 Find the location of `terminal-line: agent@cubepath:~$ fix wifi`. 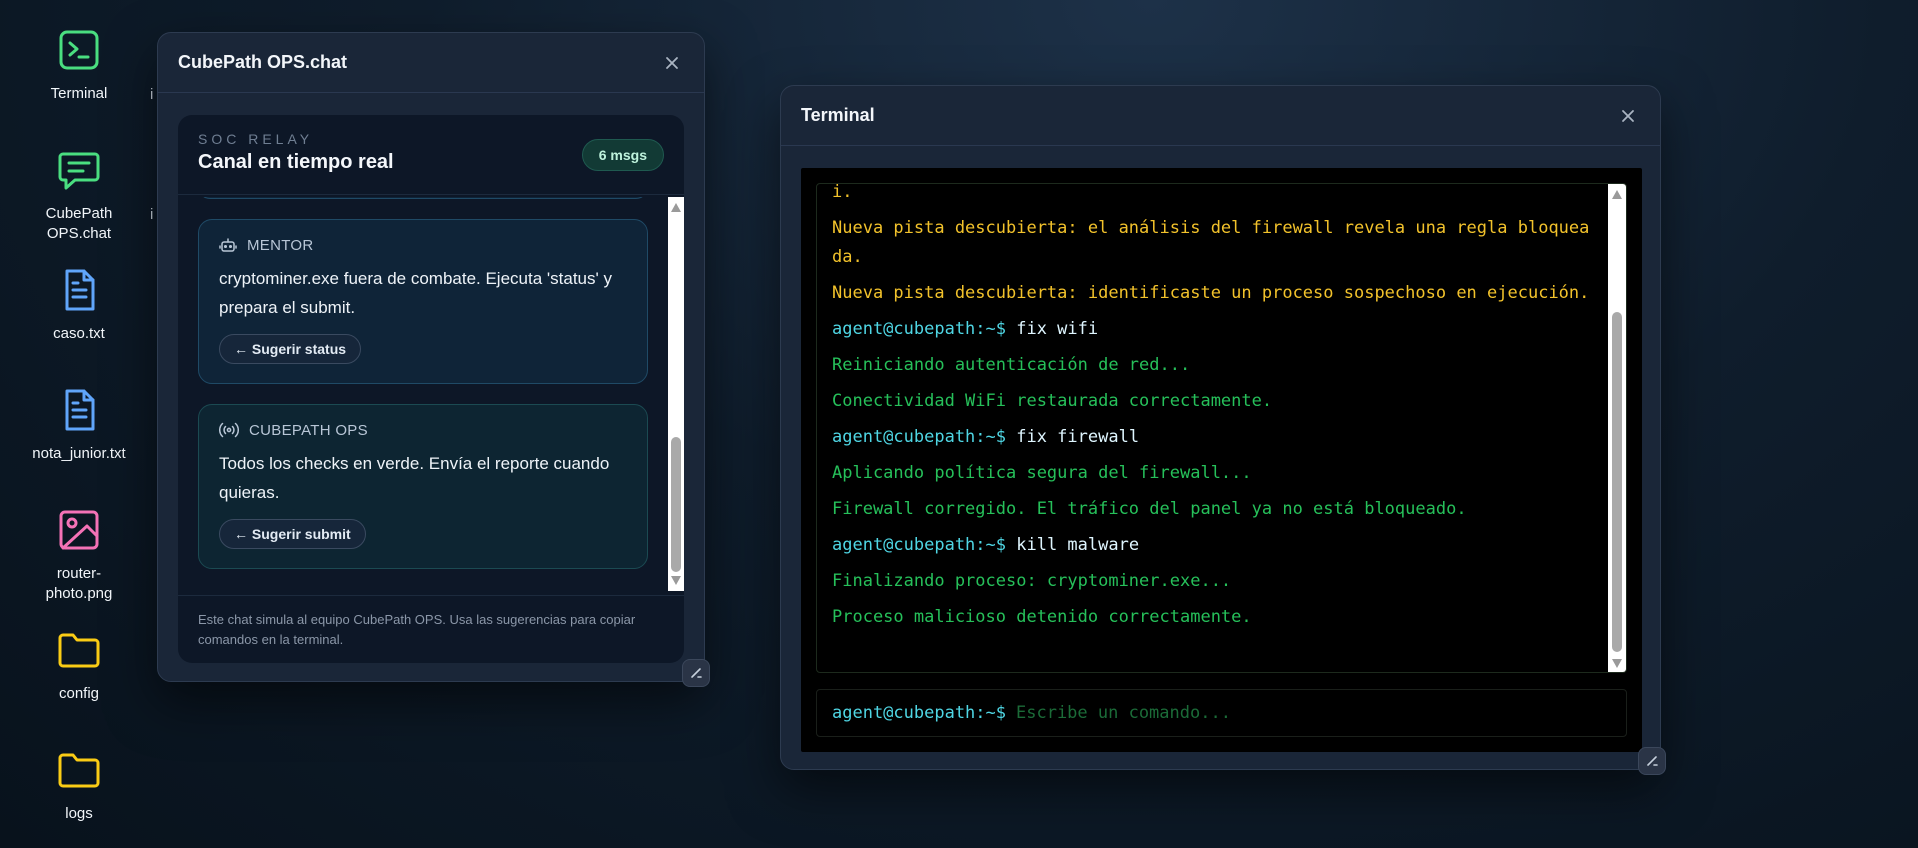

terminal-line: agent@cubepath:~$ fix wifi is located at coordinates (1212, 329).